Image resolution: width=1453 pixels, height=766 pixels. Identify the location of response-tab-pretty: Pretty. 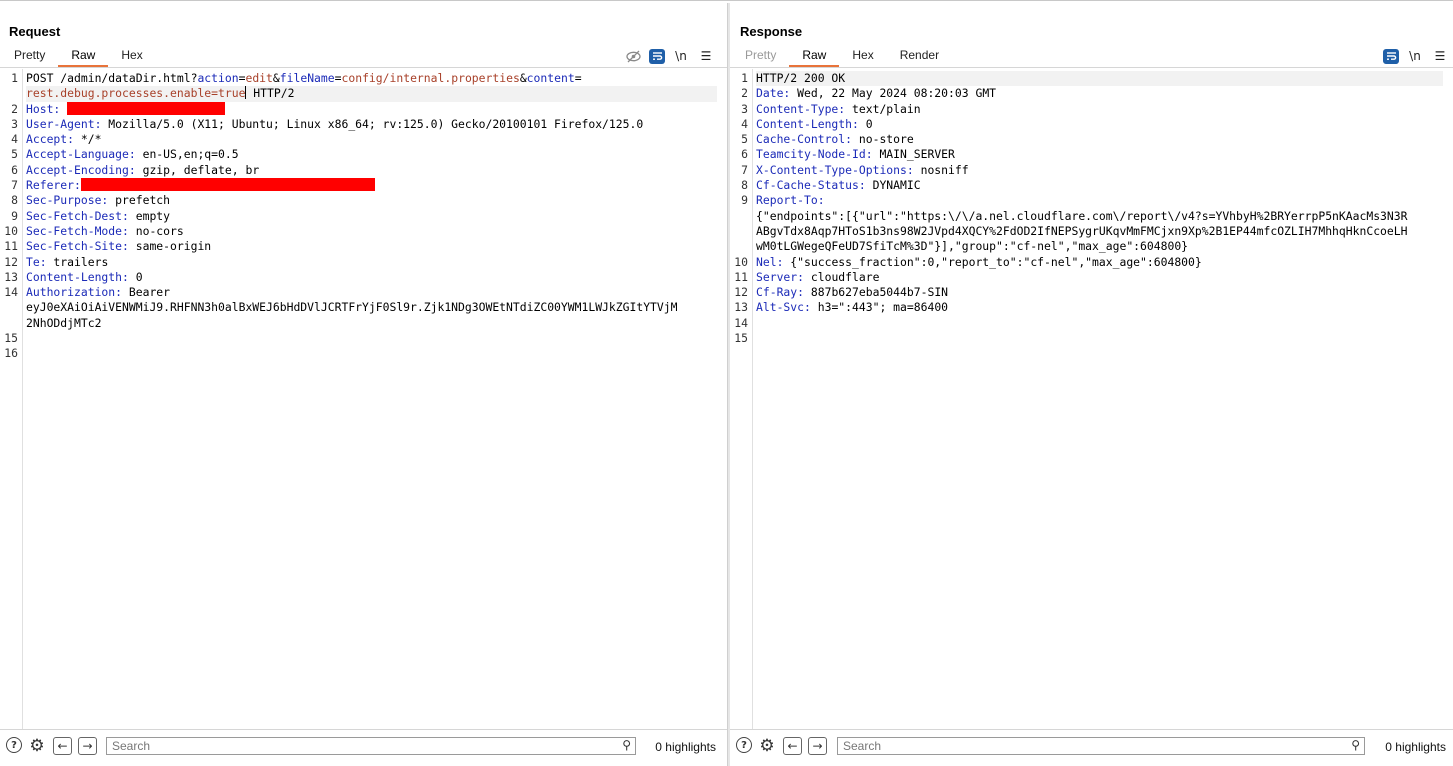
(760, 55).